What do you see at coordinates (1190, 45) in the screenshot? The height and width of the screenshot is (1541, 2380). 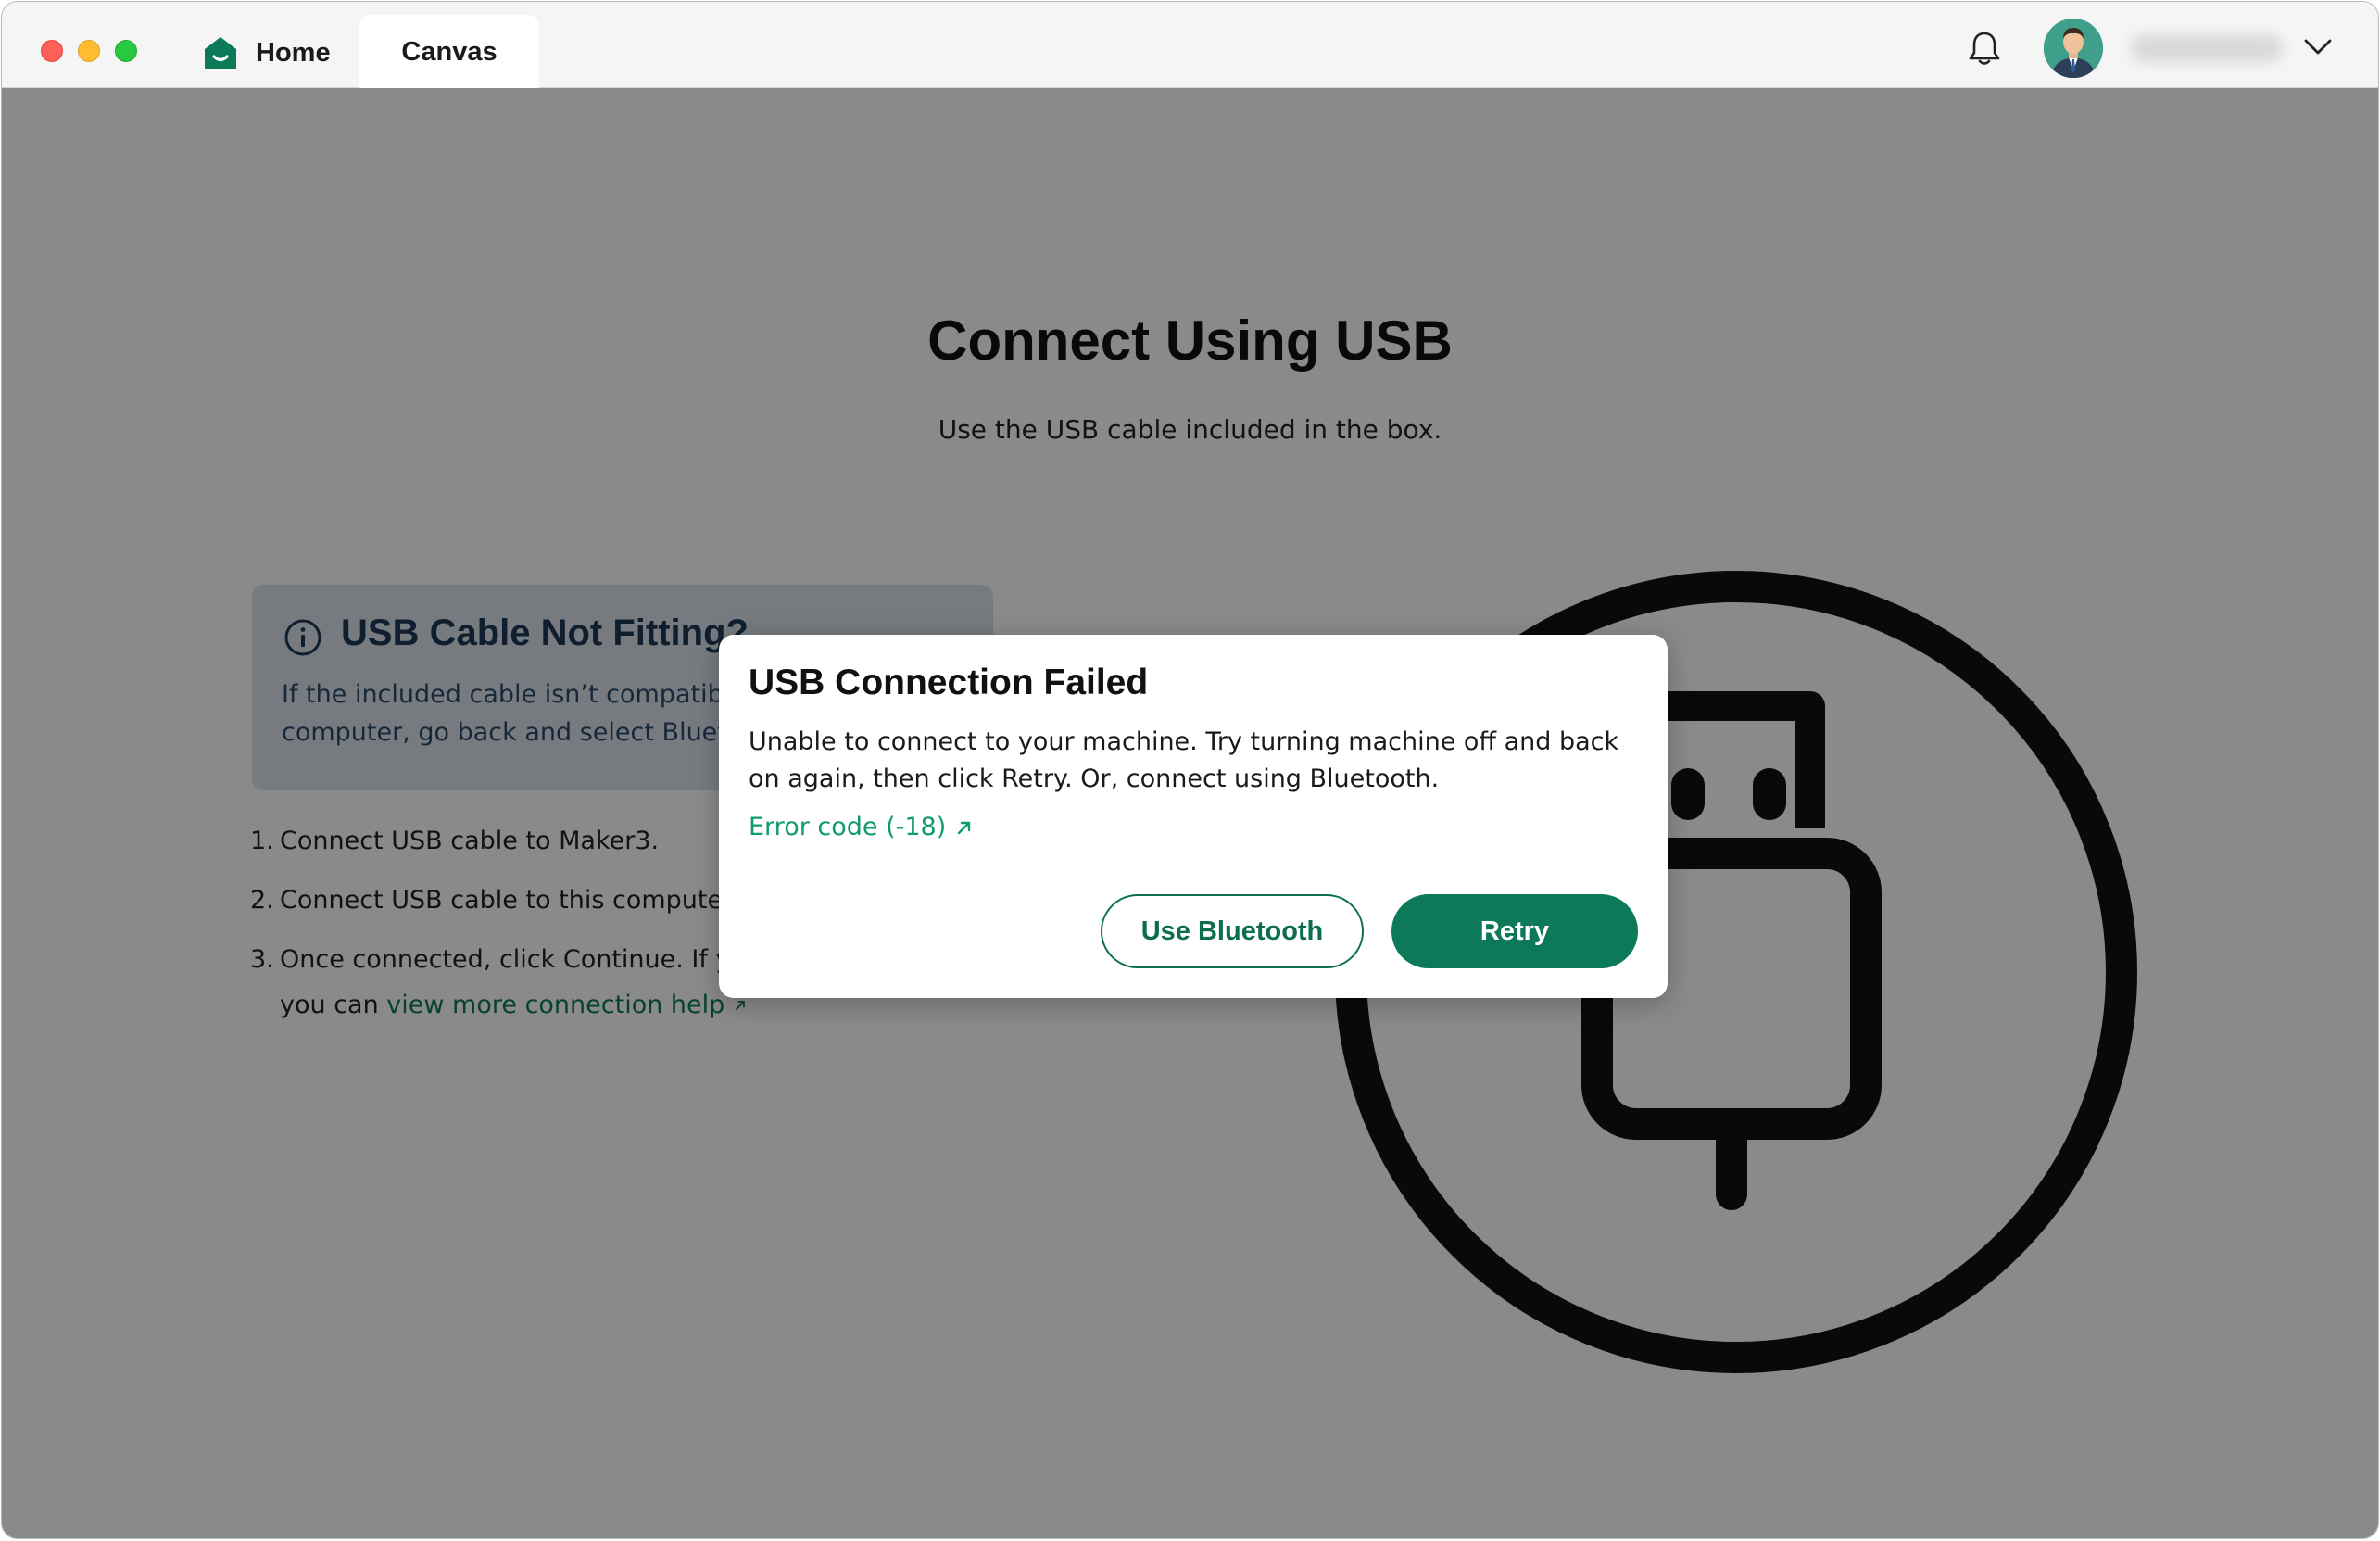 I see `title-bar: Home Canvas` at bounding box center [1190, 45].